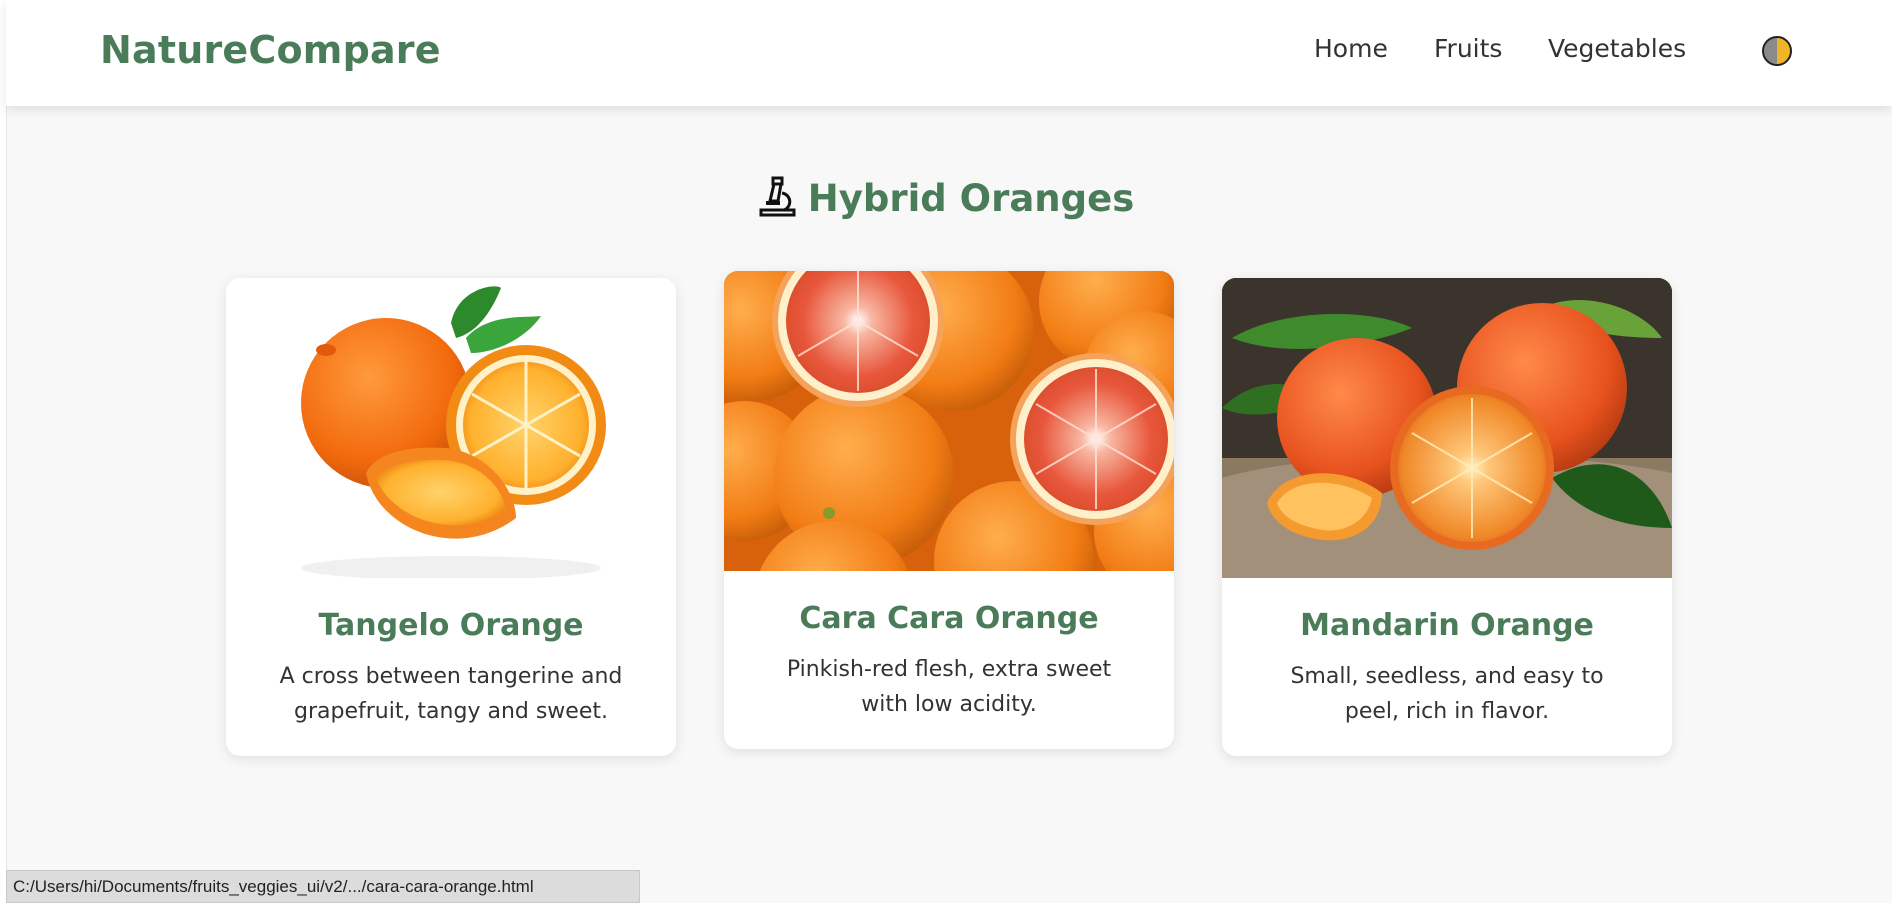 Image resolution: width=1892 pixels, height=903 pixels. I want to click on section-title-text: Hybrid Oranges, so click(971, 198).